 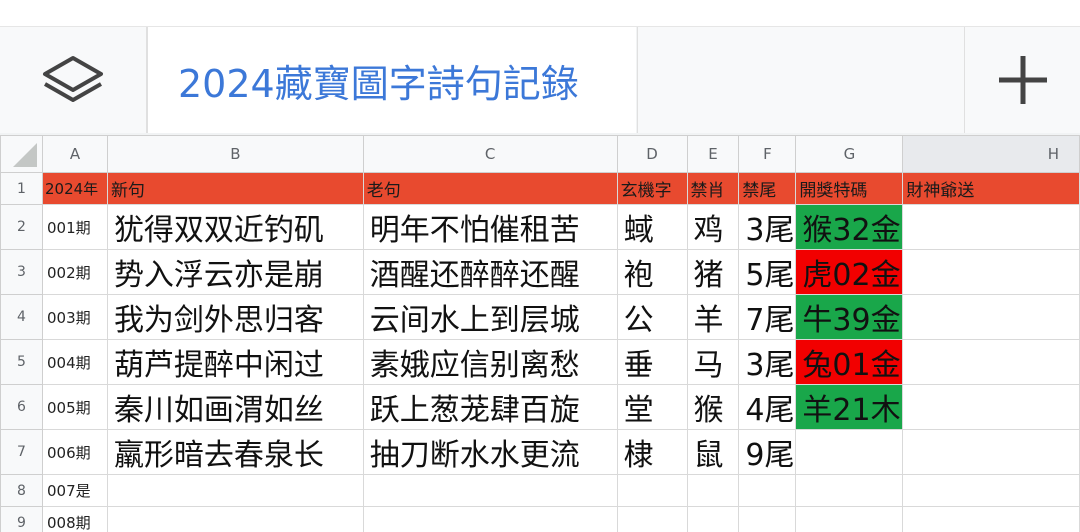 What do you see at coordinates (25, 155) in the screenshot?
I see `corner-triangle-icon` at bounding box center [25, 155].